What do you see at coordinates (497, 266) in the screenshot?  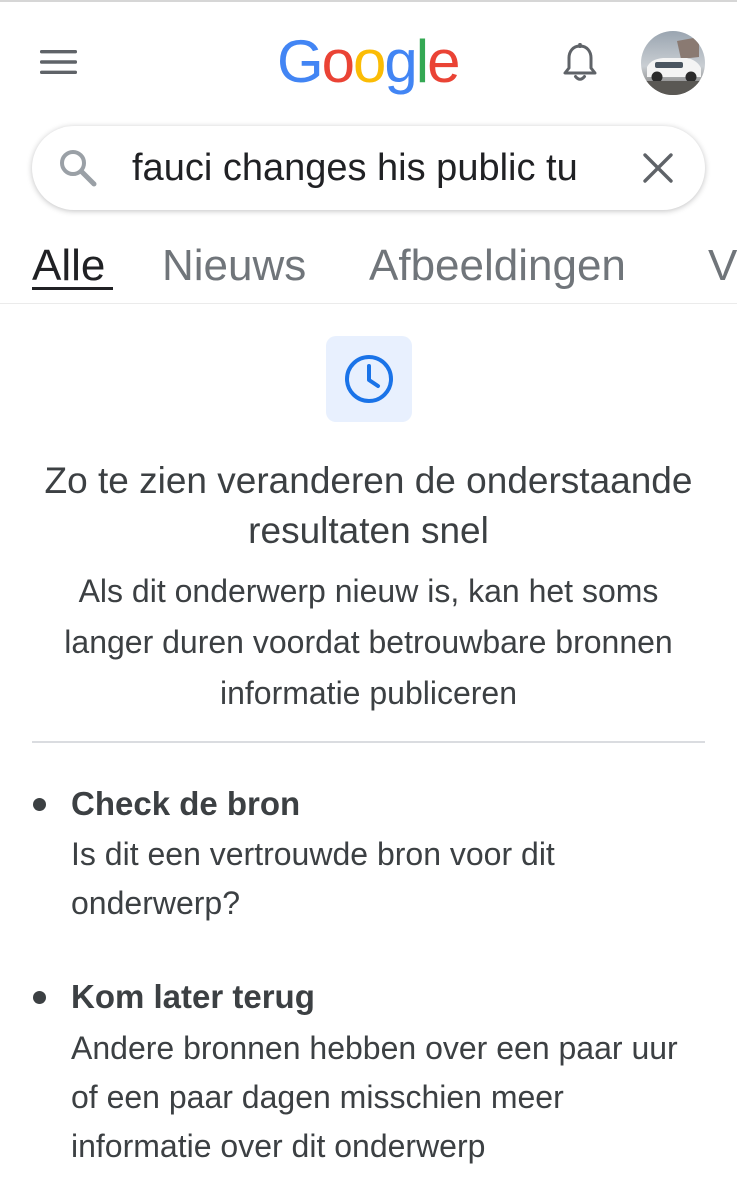 I see `tab-afbeeldingen: Afbeeldingen` at bounding box center [497, 266].